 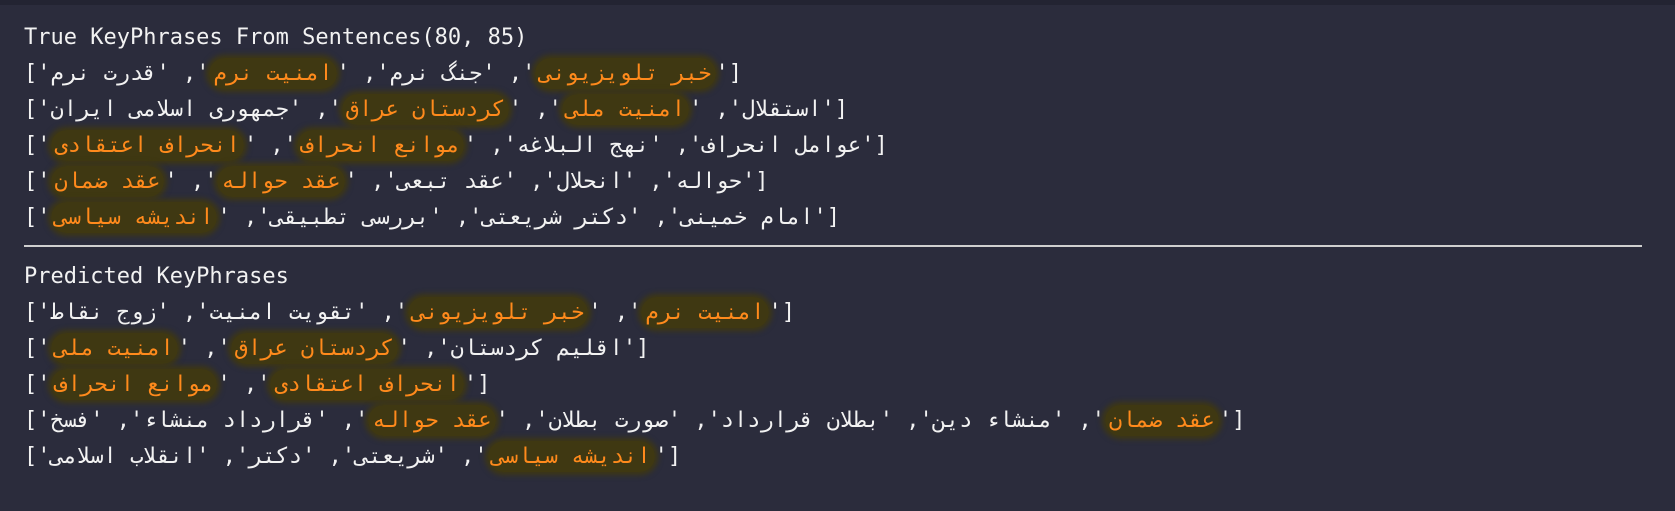 What do you see at coordinates (395, 456) in the screenshot?
I see `keyphrase-text: شریعتی` at bounding box center [395, 456].